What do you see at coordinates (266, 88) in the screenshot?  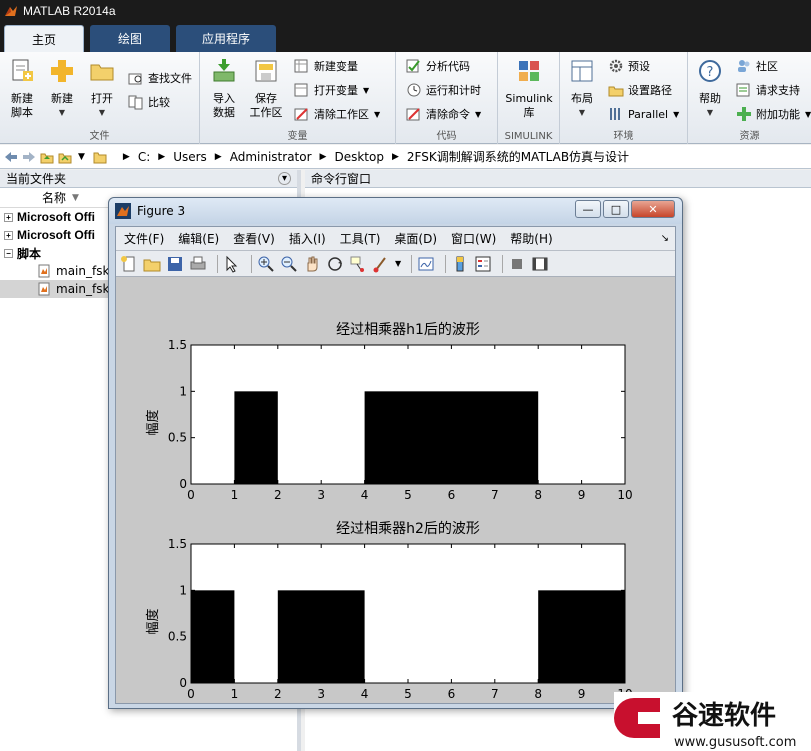 I see `save-workspace-button: 保存 工作区` at bounding box center [266, 88].